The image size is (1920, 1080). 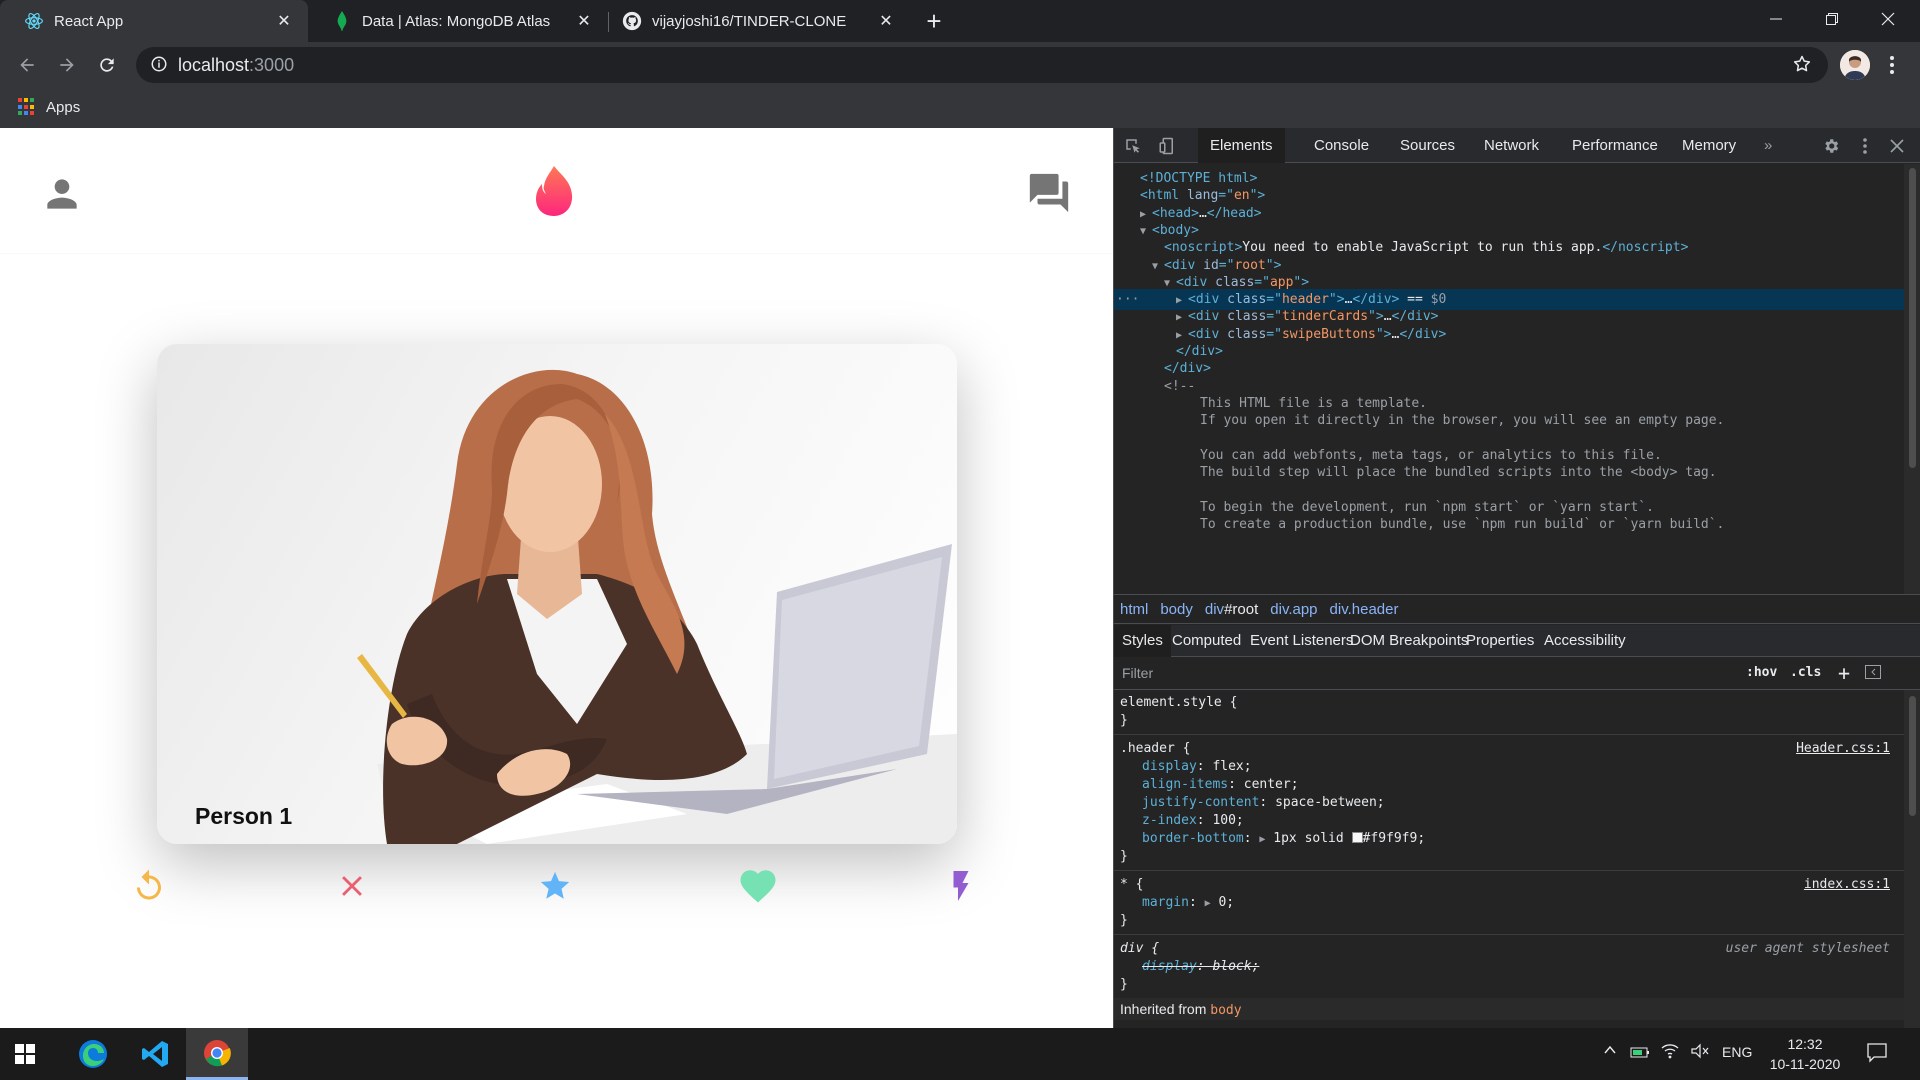 I want to click on header-rule-selector: .header {, so click(x=1155, y=749).